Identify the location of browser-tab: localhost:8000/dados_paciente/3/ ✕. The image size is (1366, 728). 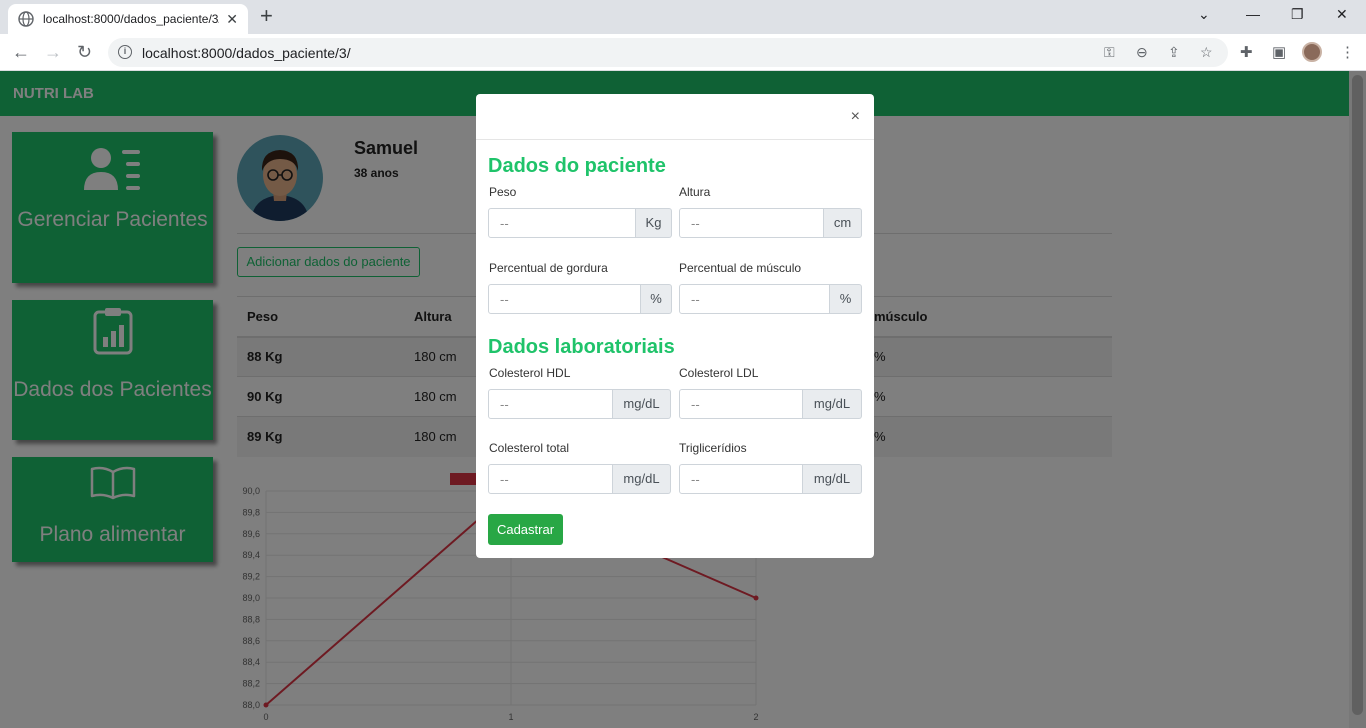
(128, 19).